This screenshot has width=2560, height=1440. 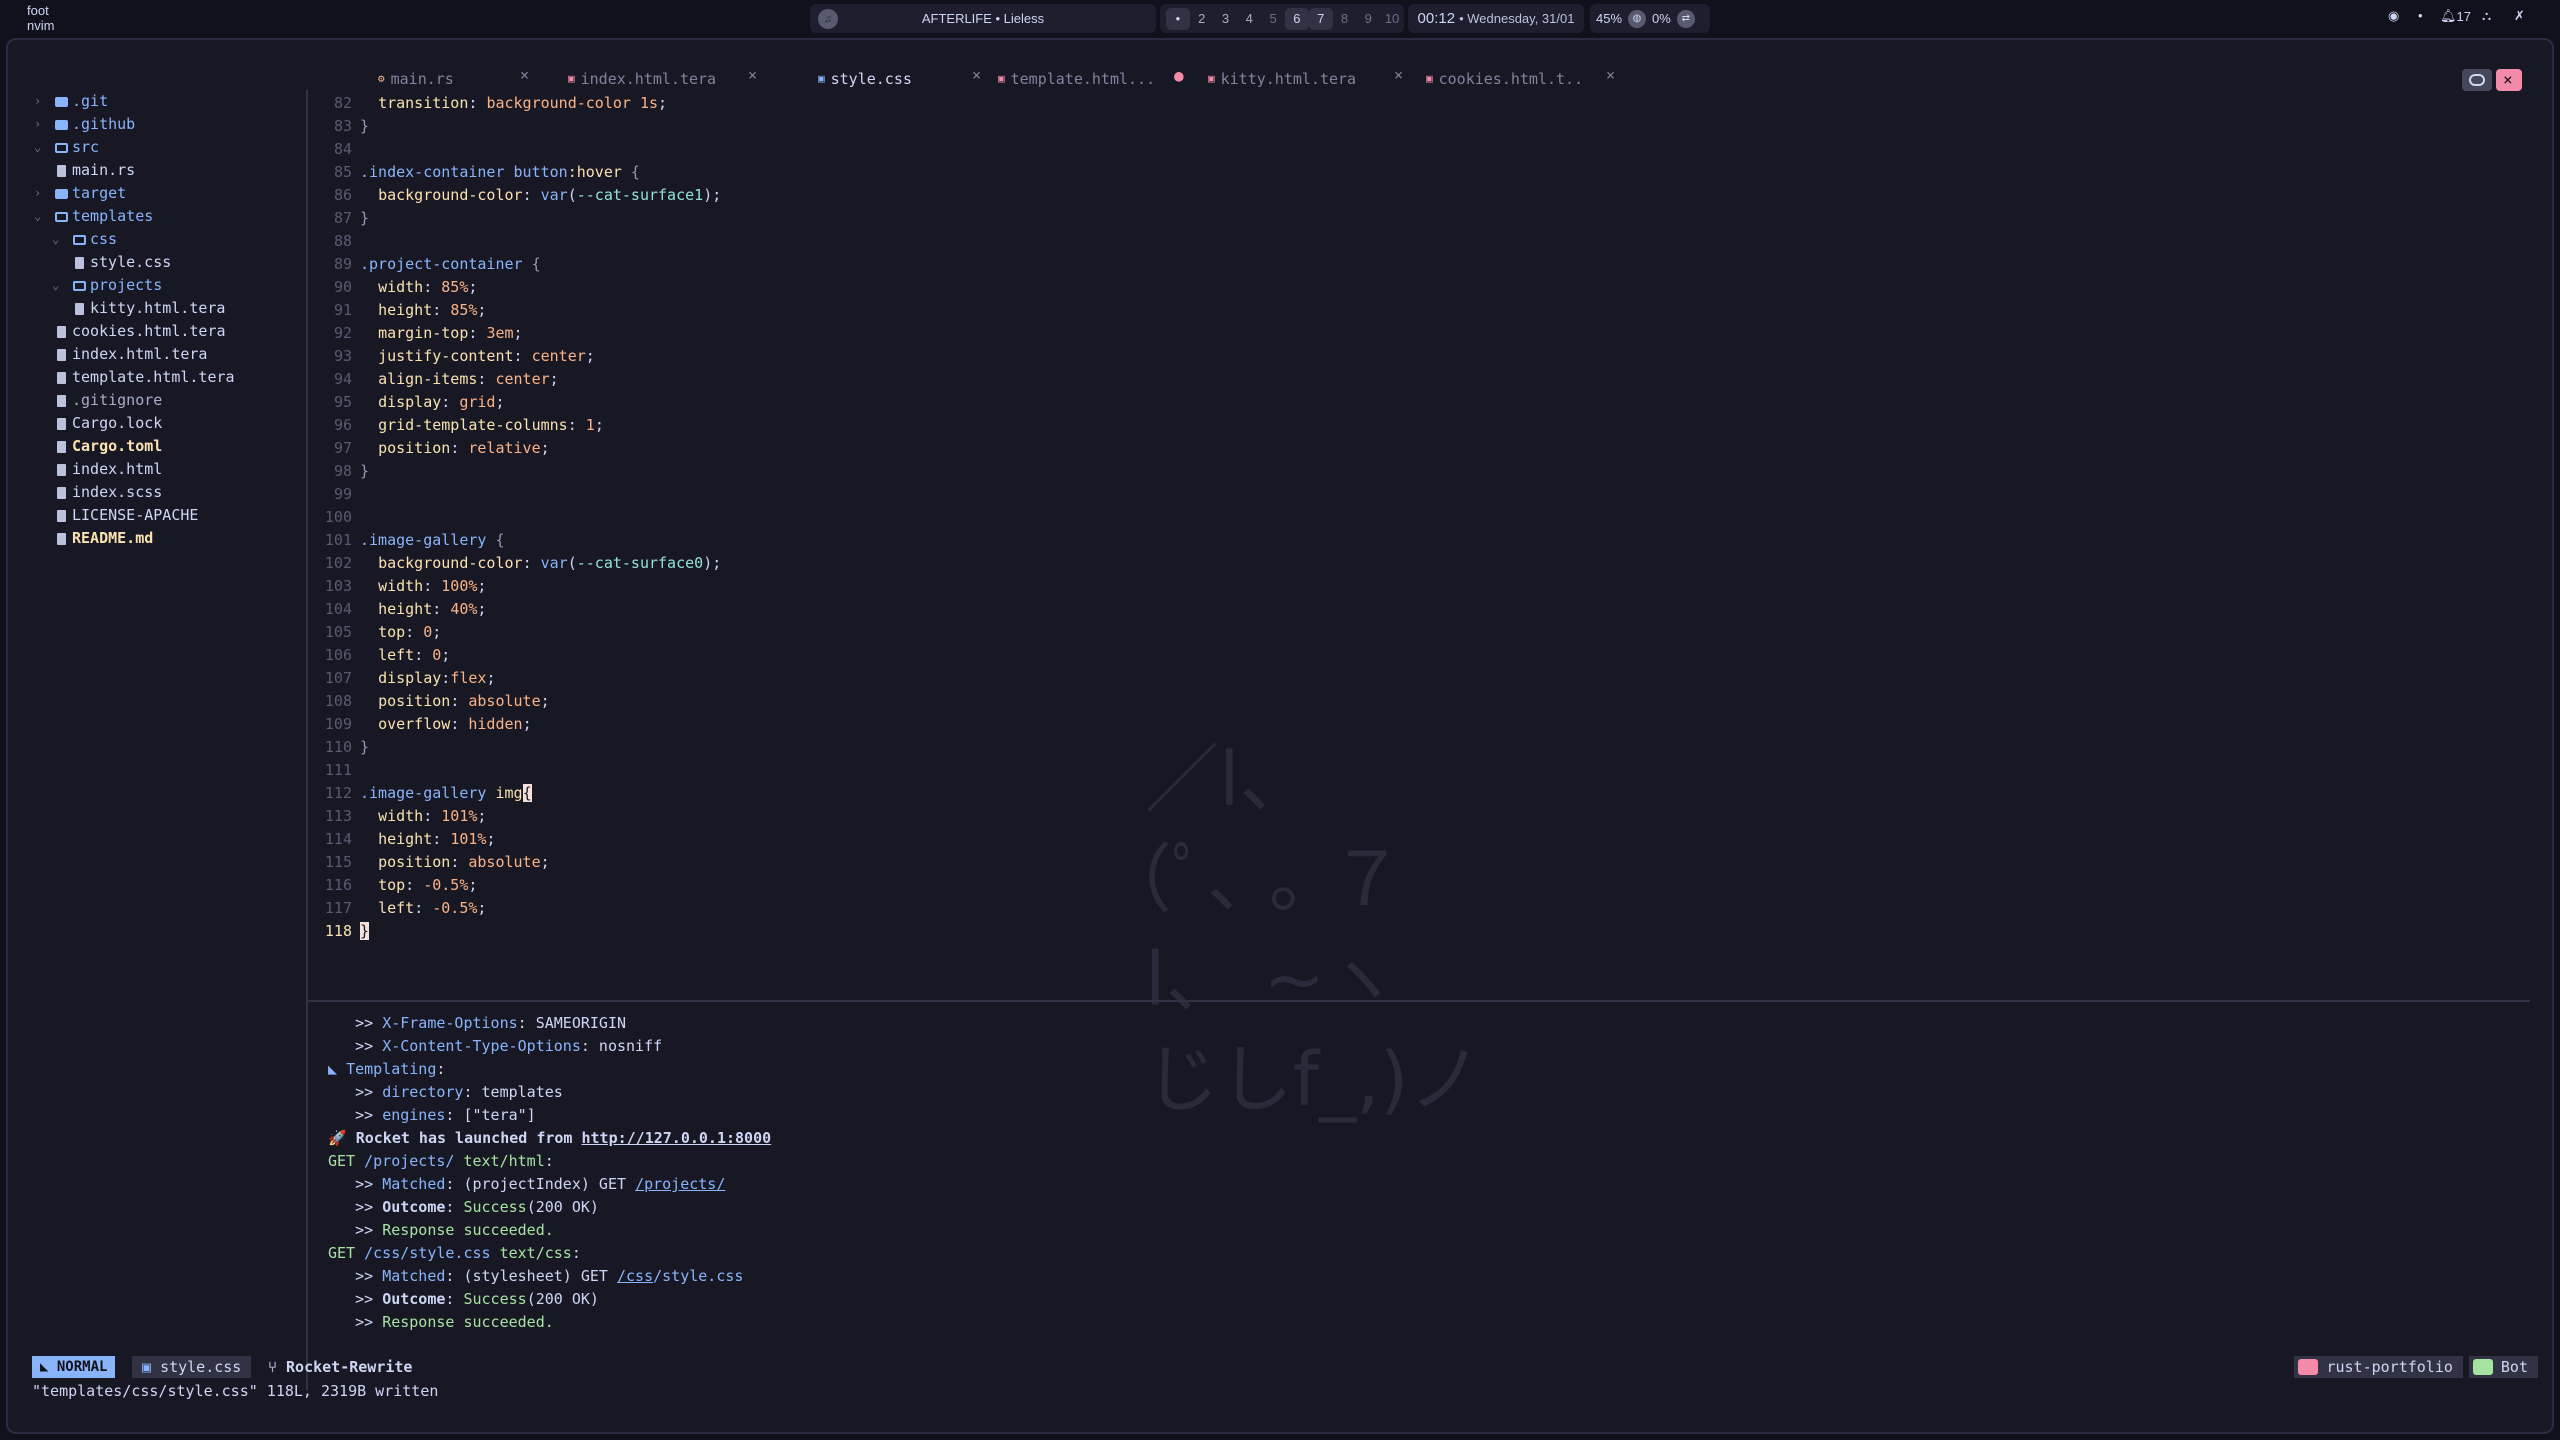 I want to click on code-line: 109 overflow: hidden;, so click(x=420, y=724).